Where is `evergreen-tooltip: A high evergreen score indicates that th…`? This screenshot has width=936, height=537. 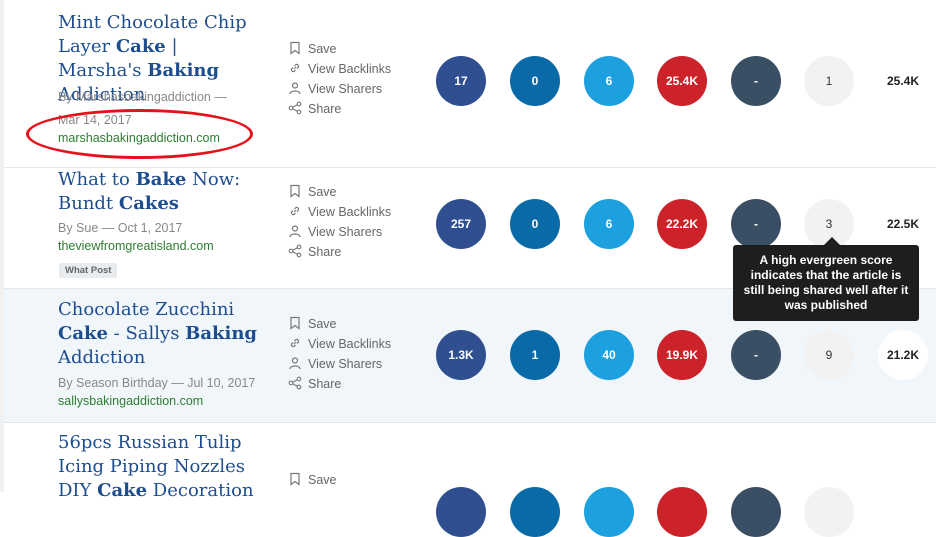
evergreen-tooltip: A high evergreen score indicates that th… is located at coordinates (826, 279).